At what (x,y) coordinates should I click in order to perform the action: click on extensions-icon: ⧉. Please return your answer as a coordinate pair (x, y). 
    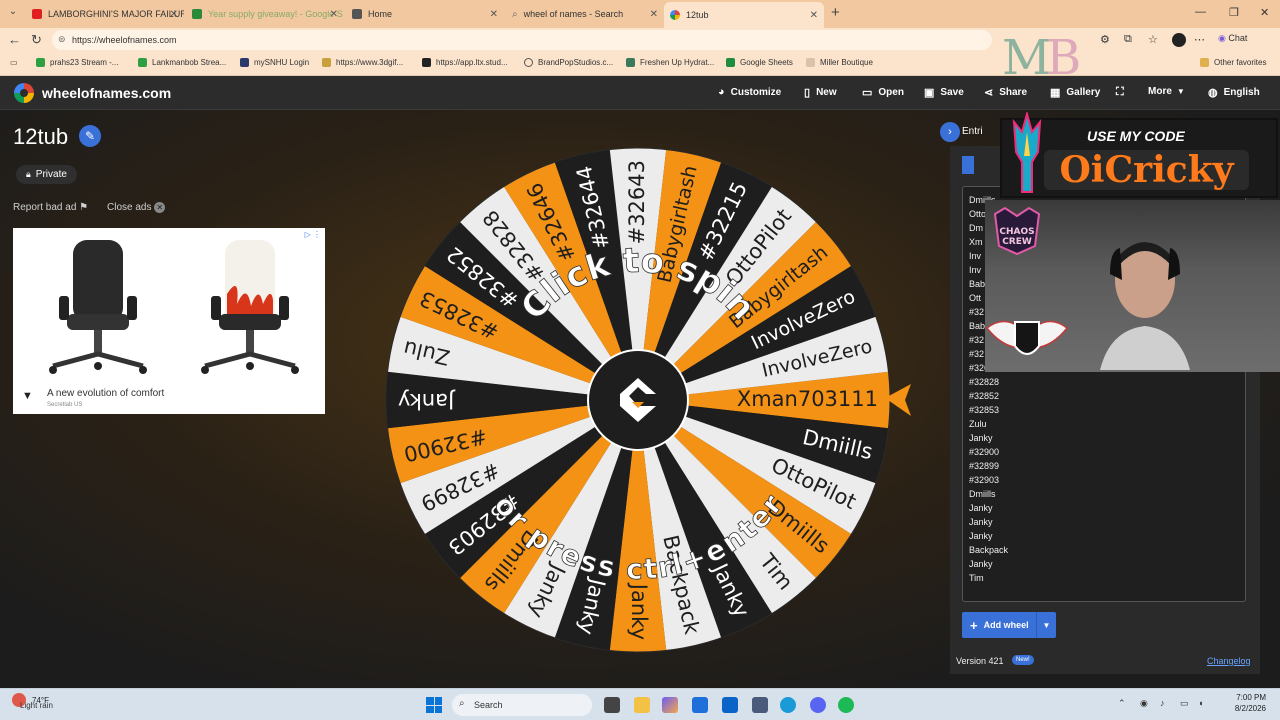
    Looking at the image, I should click on (1128, 39).